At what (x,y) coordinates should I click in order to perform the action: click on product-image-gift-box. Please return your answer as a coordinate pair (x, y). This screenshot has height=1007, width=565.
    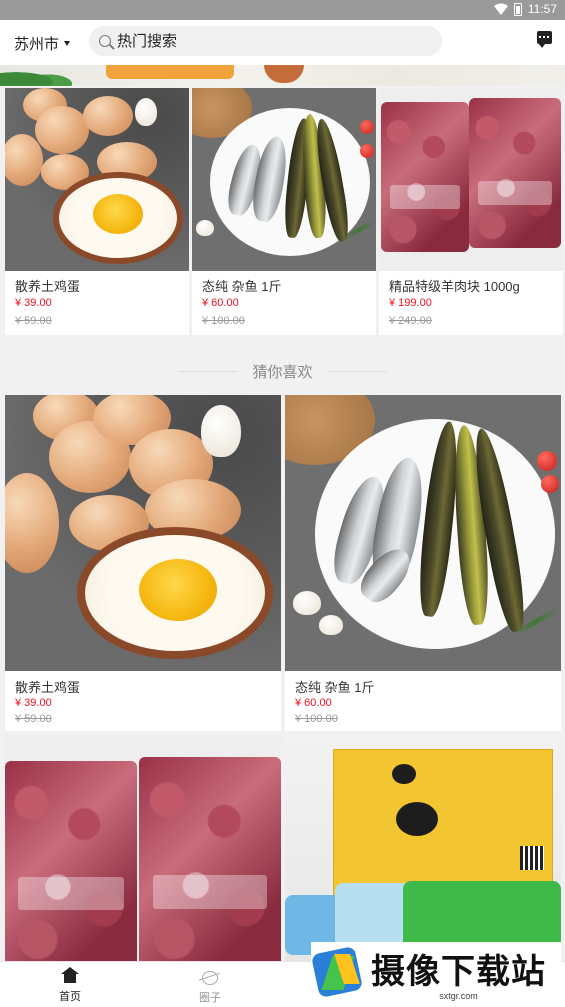
    Looking at the image, I should click on (423, 850).